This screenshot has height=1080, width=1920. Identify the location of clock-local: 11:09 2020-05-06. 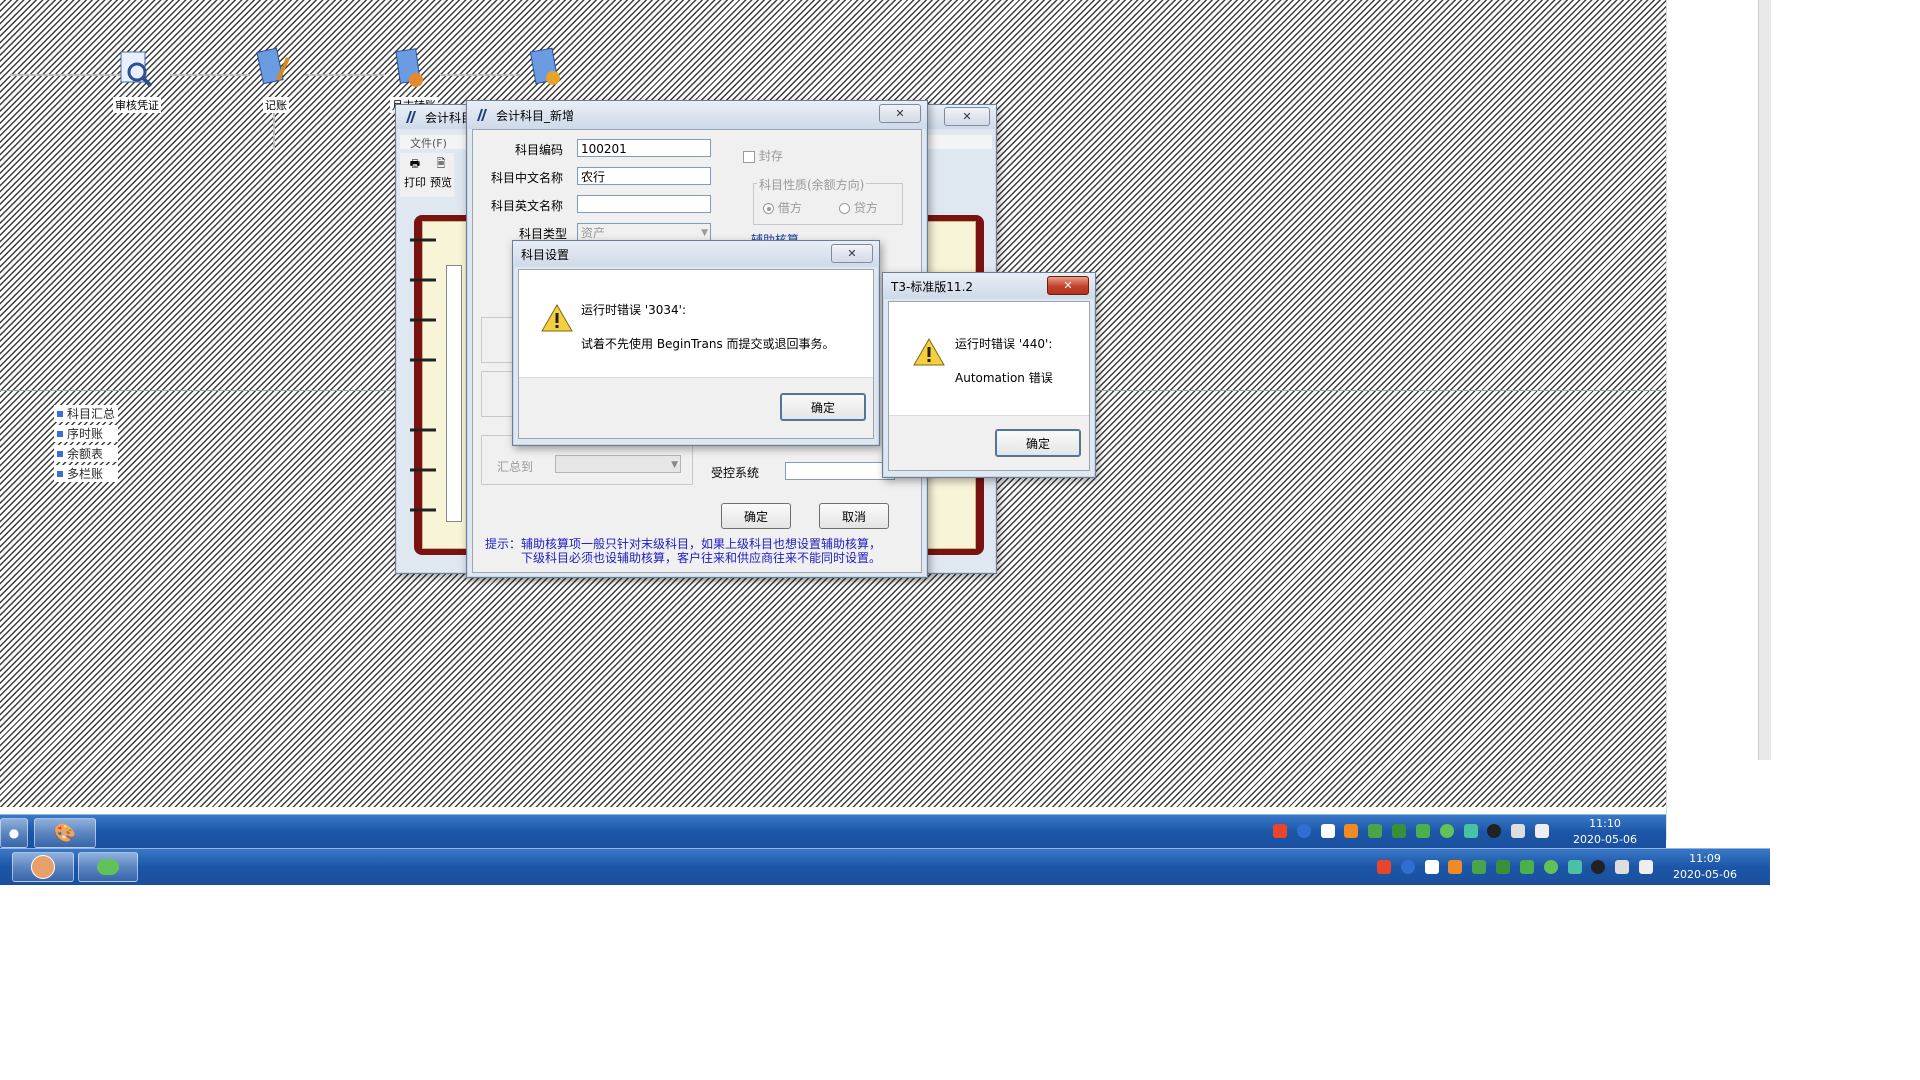
(1705, 867).